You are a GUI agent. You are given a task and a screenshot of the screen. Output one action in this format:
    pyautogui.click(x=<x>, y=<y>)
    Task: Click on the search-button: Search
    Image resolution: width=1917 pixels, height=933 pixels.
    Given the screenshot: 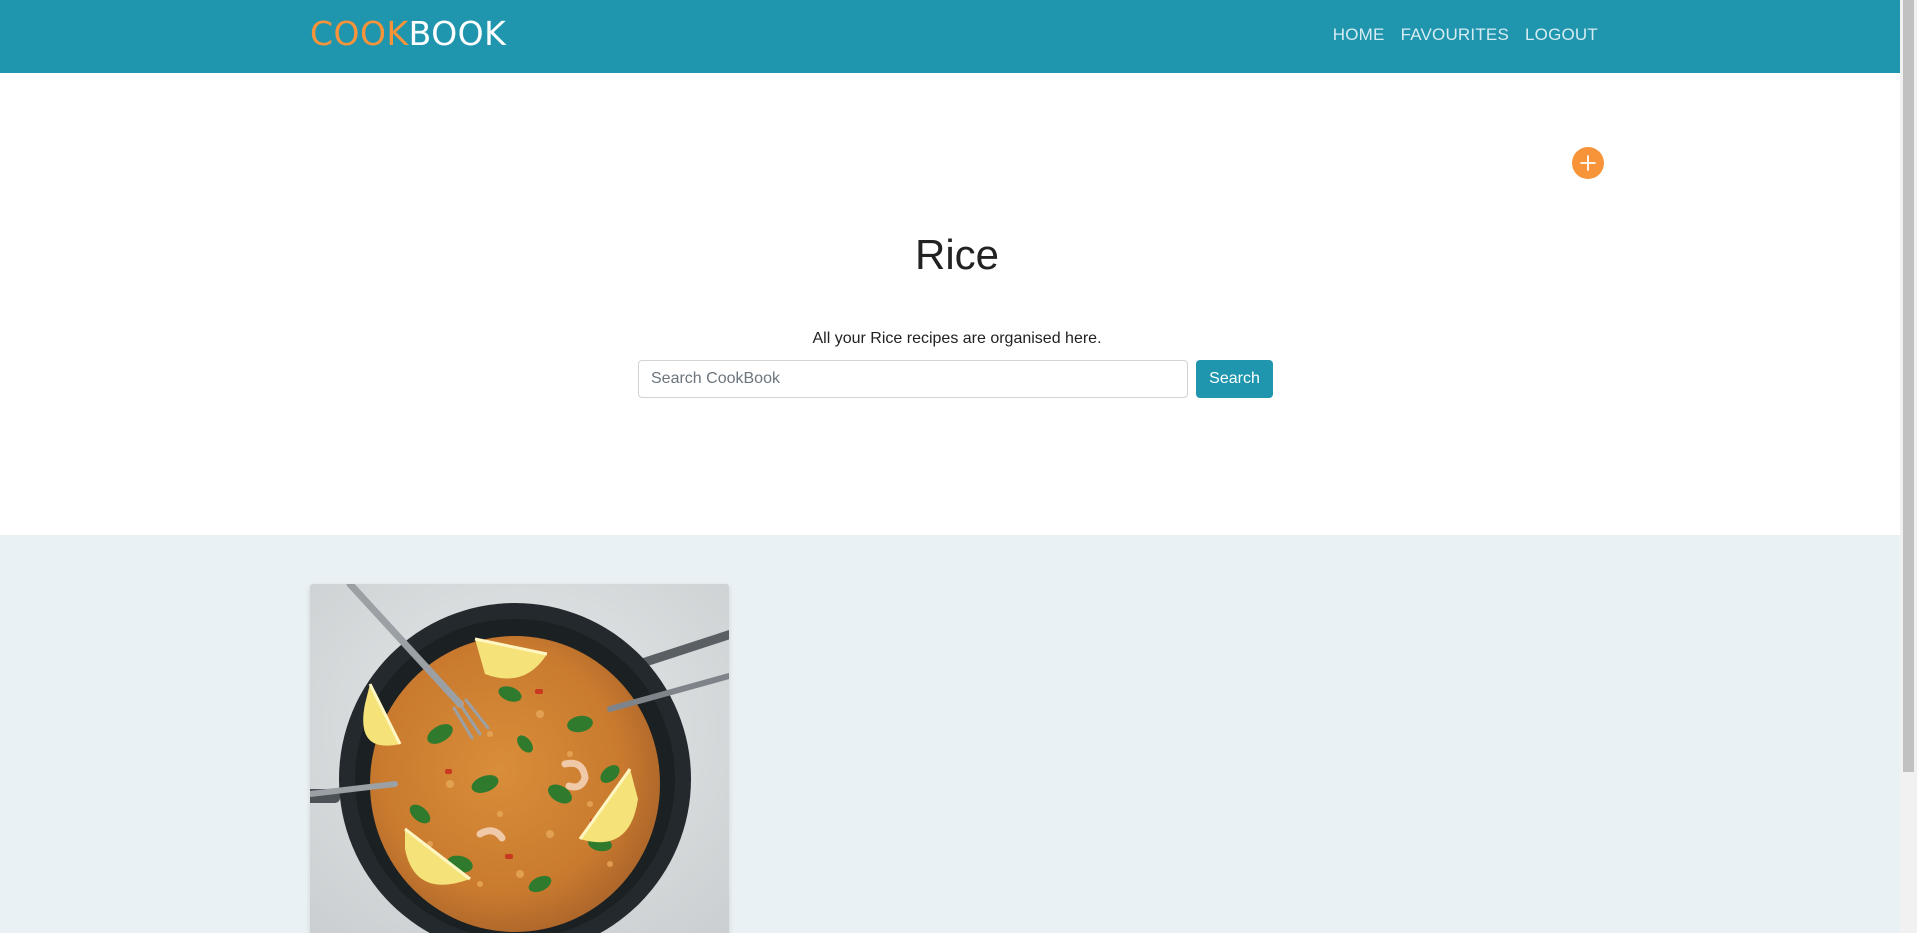 What is the action you would take?
    pyautogui.click(x=1234, y=379)
    